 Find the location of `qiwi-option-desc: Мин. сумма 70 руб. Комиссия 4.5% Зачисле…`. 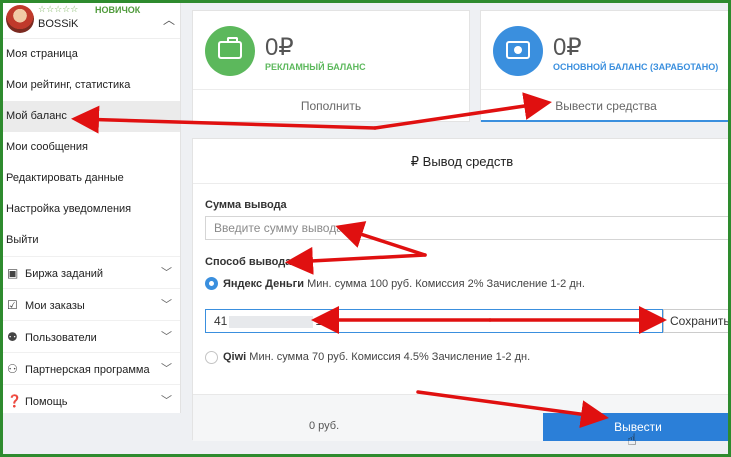

qiwi-option-desc: Мин. сумма 70 руб. Комиссия 4.5% Зачисле… is located at coordinates (390, 357).